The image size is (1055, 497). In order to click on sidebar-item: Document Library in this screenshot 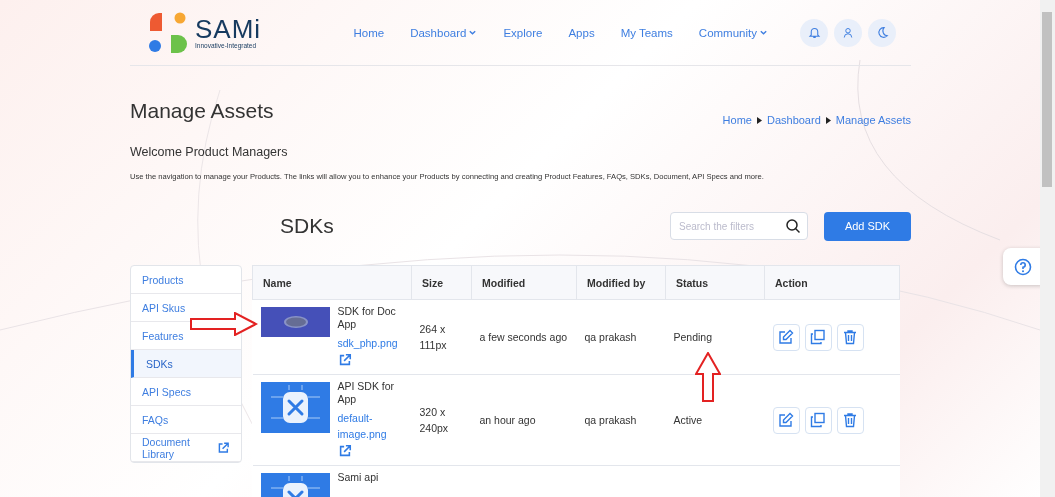, I will do `click(186, 448)`.